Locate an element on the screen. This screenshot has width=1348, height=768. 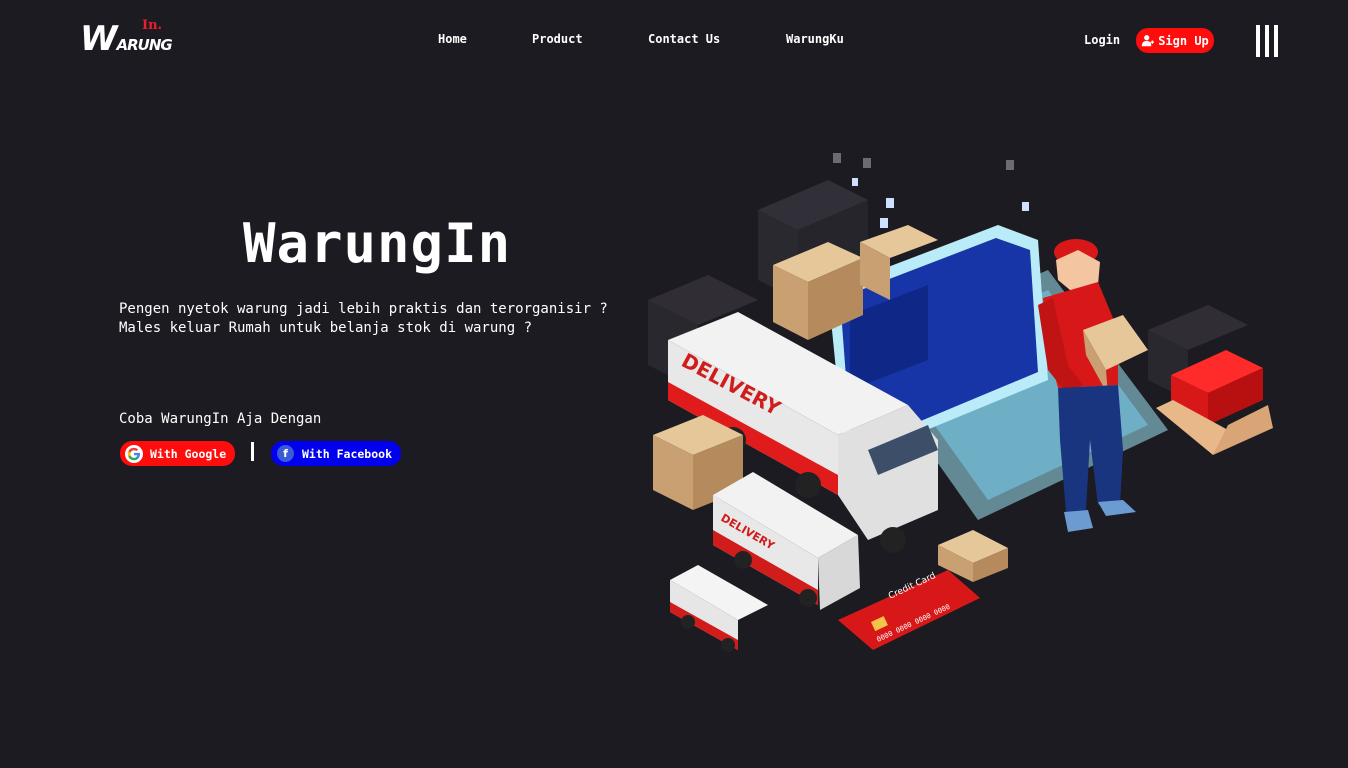
cta-text: Coba WarungIn Aja Dengan is located at coordinates (220, 419).